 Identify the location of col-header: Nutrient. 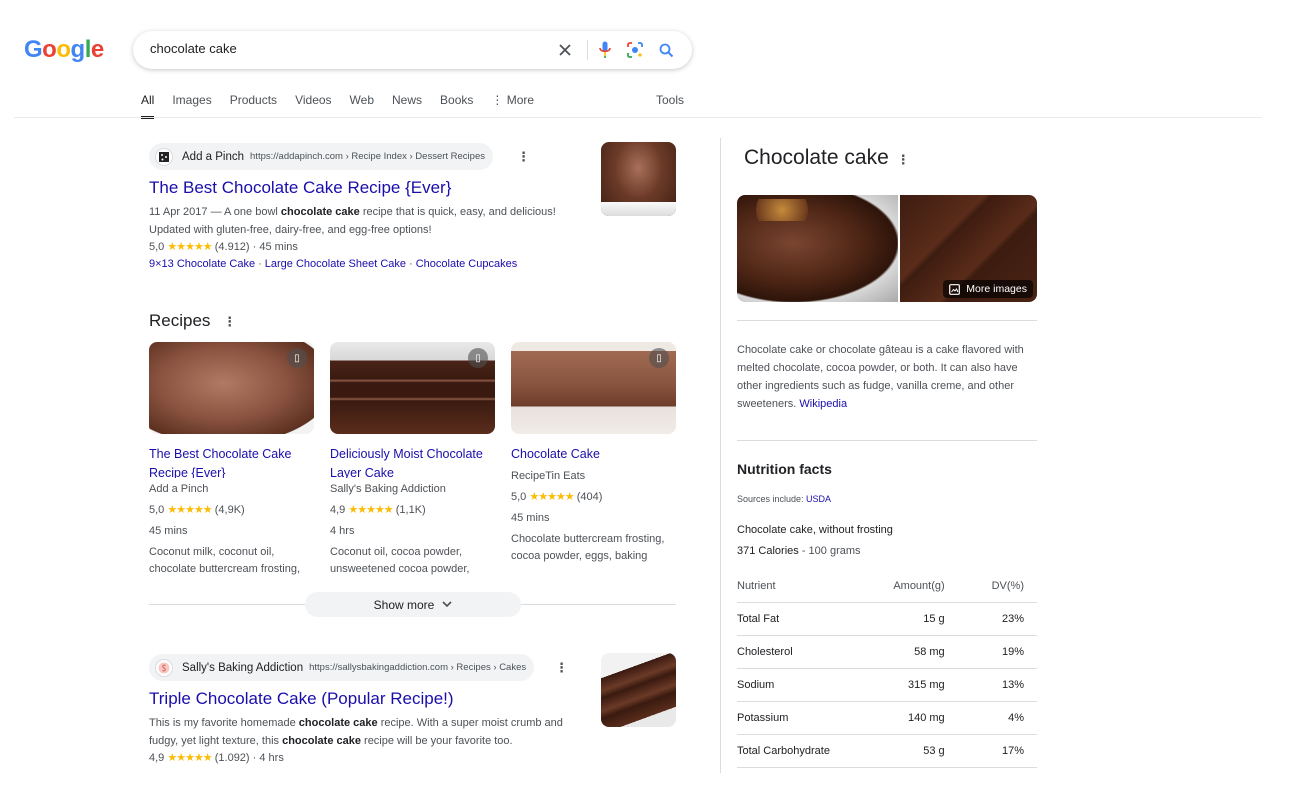
(800, 586).